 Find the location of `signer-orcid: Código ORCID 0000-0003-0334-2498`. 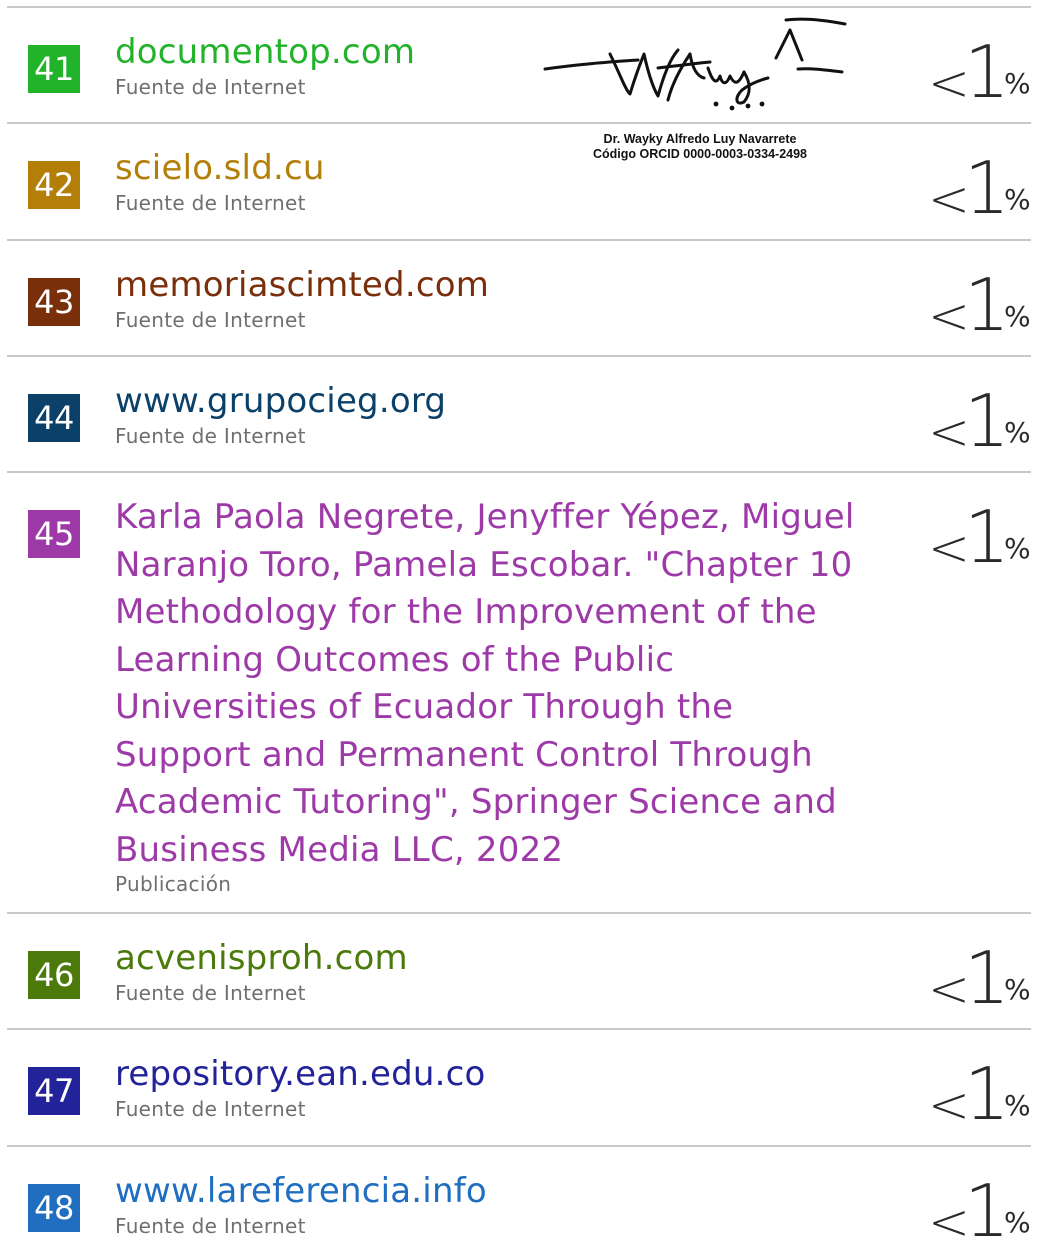

signer-orcid: Código ORCID 0000-0003-0334-2498 is located at coordinates (700, 154).